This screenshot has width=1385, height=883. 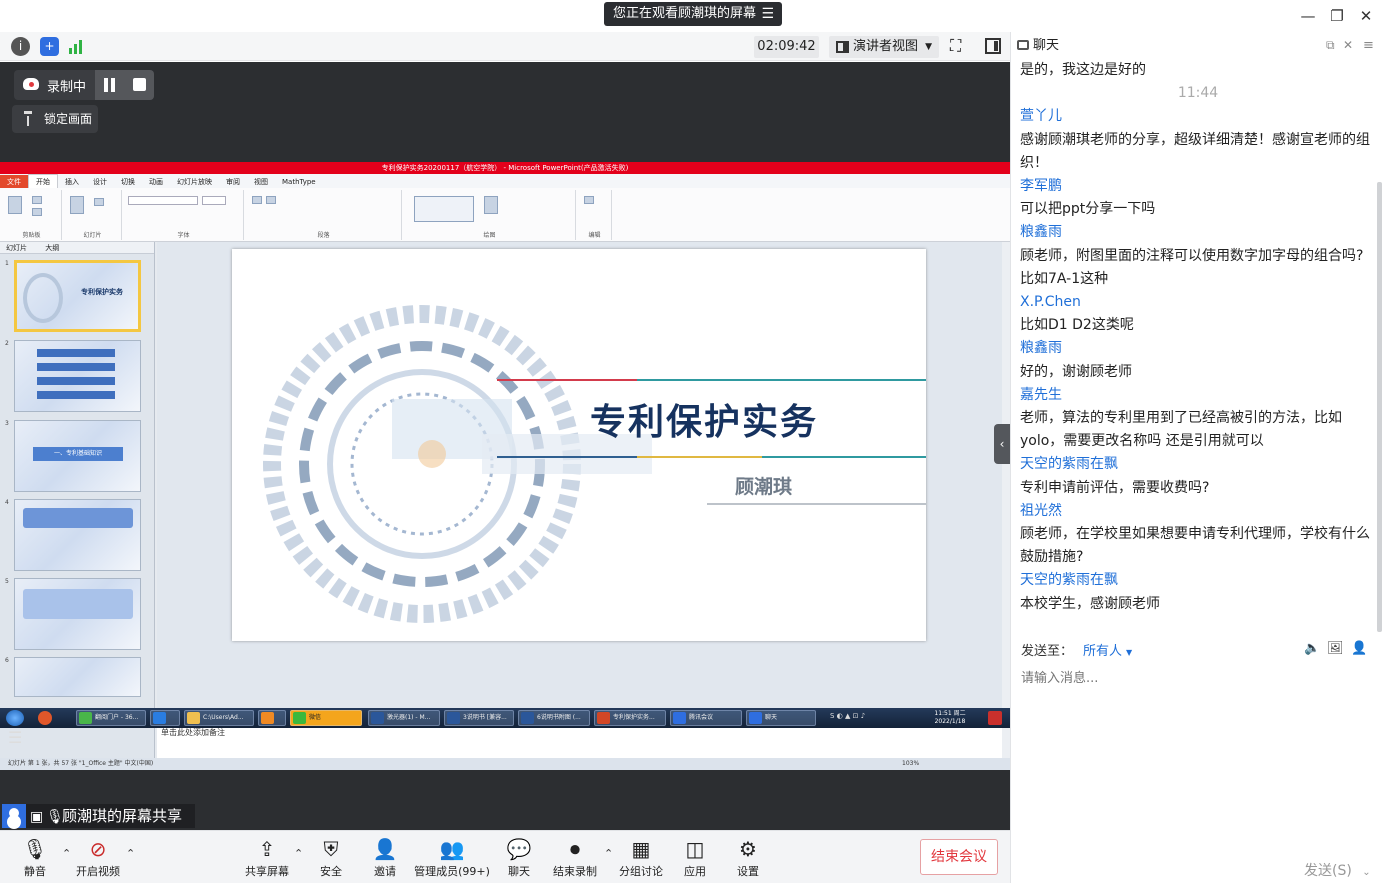 What do you see at coordinates (1348, 45) in the screenshot?
I see `close-chat-icon: ✕` at bounding box center [1348, 45].